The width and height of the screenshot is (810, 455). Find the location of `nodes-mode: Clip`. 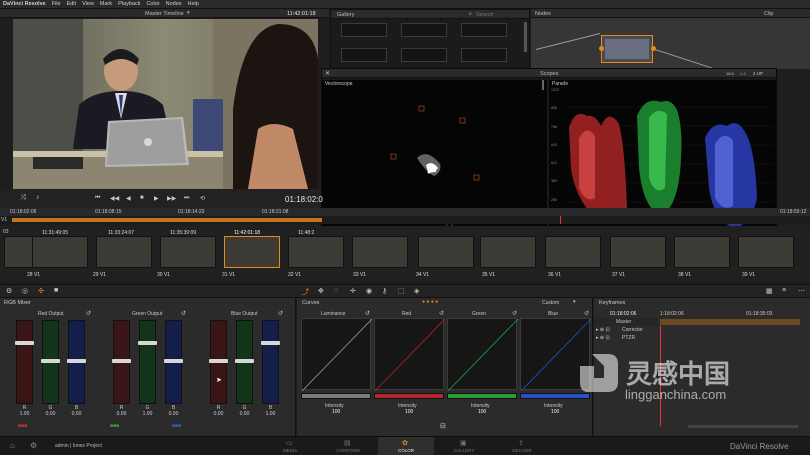

nodes-mode: Clip is located at coordinates (768, 14).